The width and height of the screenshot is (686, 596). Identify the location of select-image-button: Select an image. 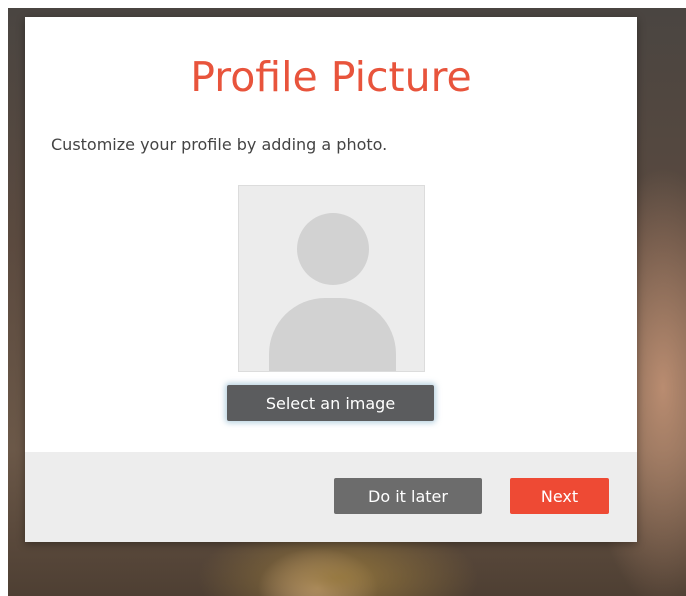
(330, 403).